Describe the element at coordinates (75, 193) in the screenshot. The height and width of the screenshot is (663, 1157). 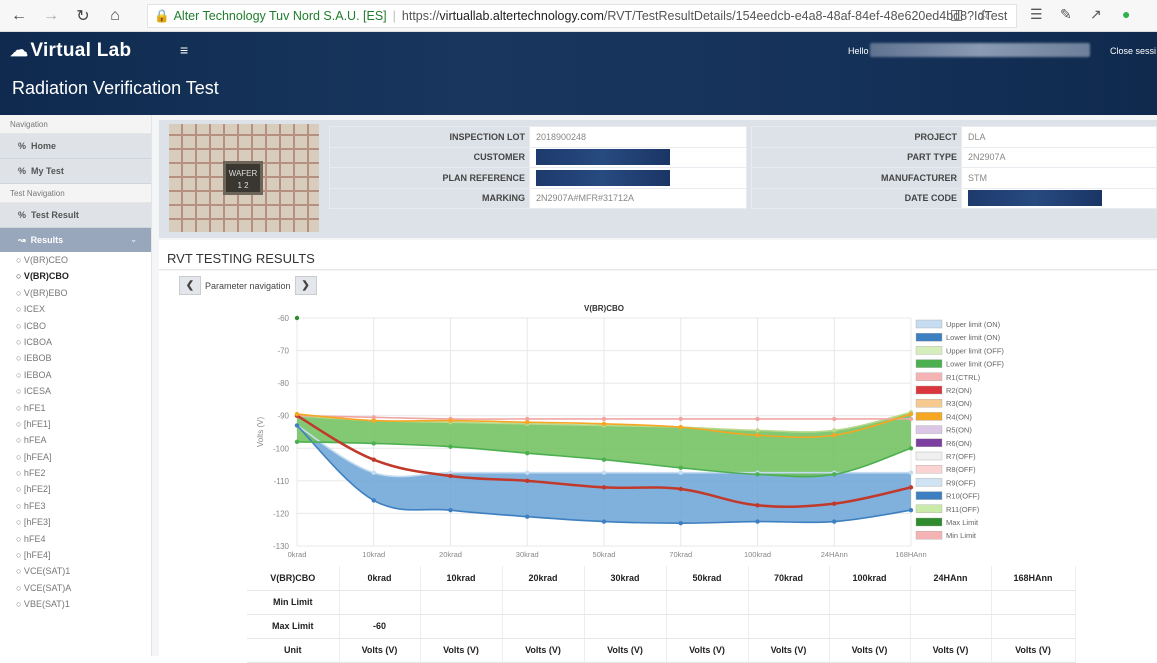
I see `test-navigation-section-label: Test Navigation` at that location.